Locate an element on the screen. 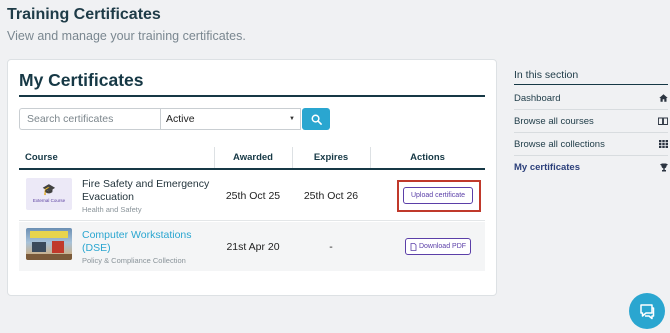  document-icon is located at coordinates (413, 246).